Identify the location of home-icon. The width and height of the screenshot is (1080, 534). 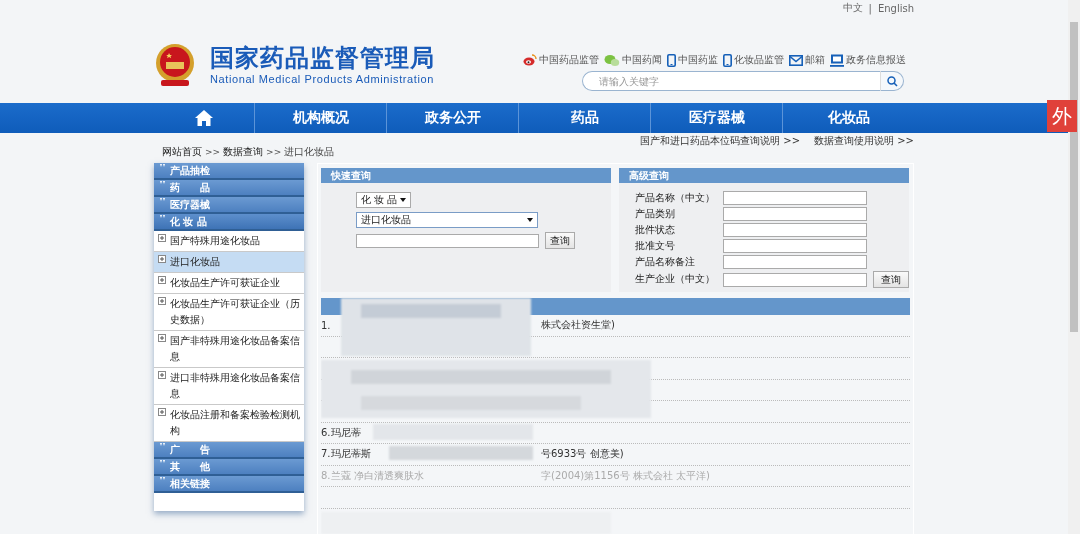
(204, 118).